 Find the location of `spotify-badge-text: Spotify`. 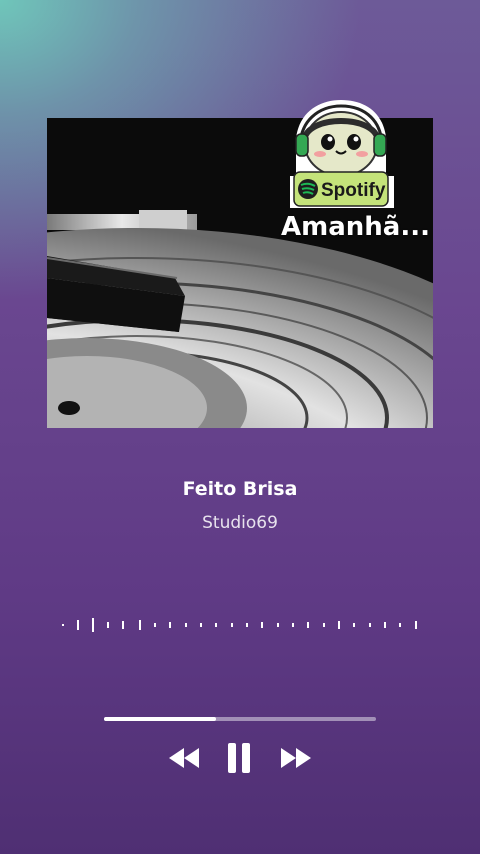

spotify-badge-text: Spotify is located at coordinates (353, 190).